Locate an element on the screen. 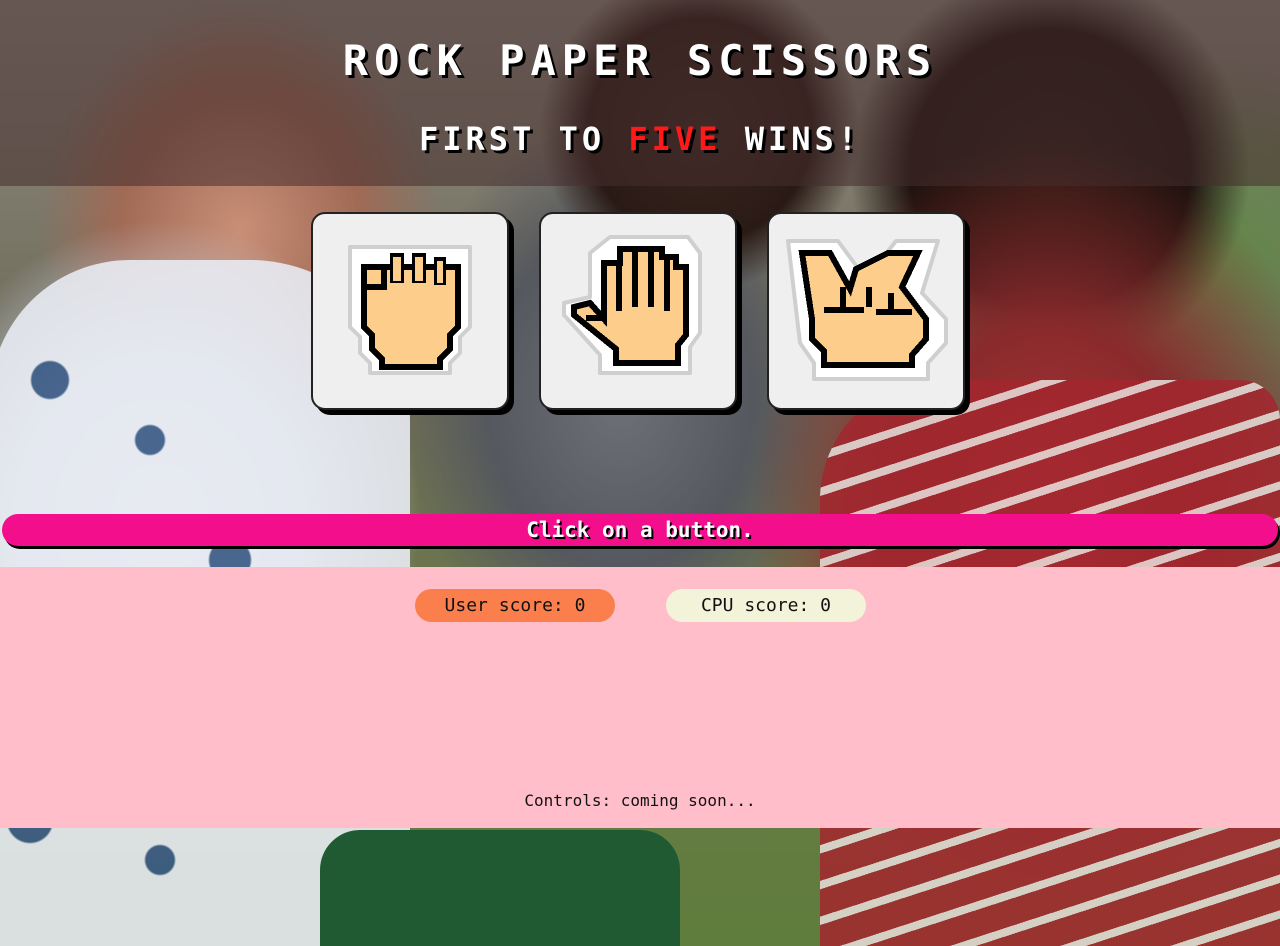  scissors-hand-icon is located at coordinates (867, 310).